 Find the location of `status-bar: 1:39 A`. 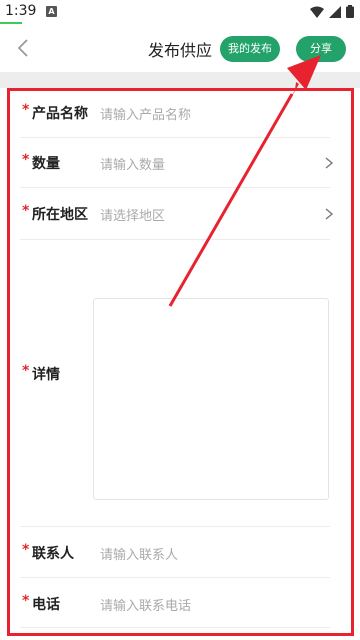

status-bar: 1:39 A is located at coordinates (180, 12).